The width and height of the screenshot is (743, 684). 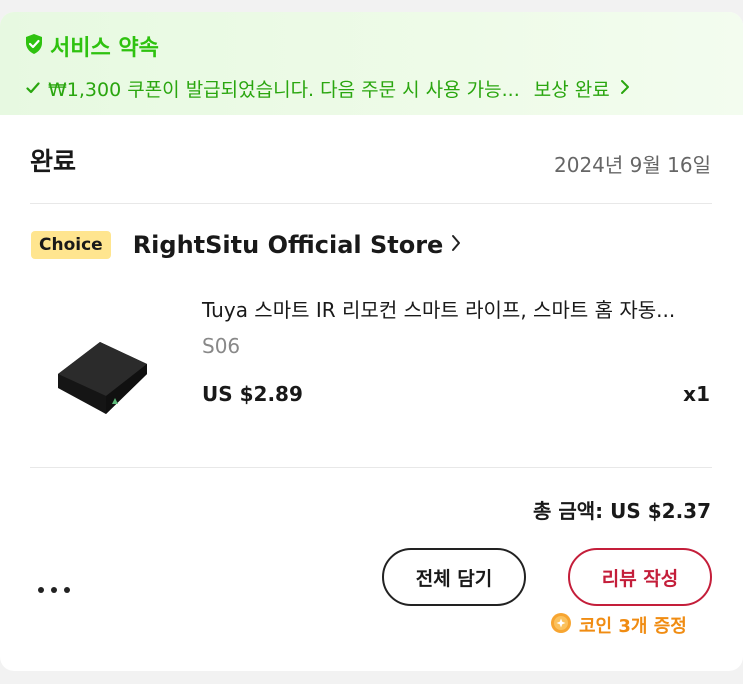 I want to click on check-icon, so click(x=33, y=88).